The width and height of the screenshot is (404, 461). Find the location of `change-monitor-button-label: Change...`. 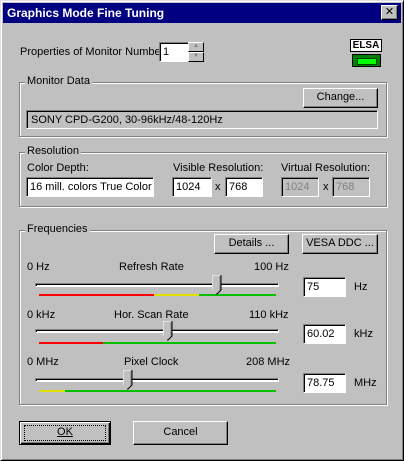

change-monitor-button-label: Change... is located at coordinates (340, 97).